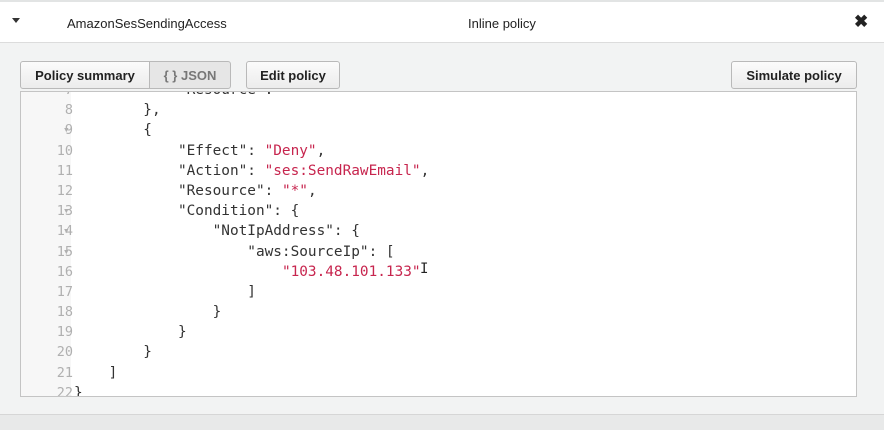 This screenshot has height=430, width=884. What do you see at coordinates (217, 231) in the screenshot?
I see `code-text: "NotIpAddress": {` at bounding box center [217, 231].